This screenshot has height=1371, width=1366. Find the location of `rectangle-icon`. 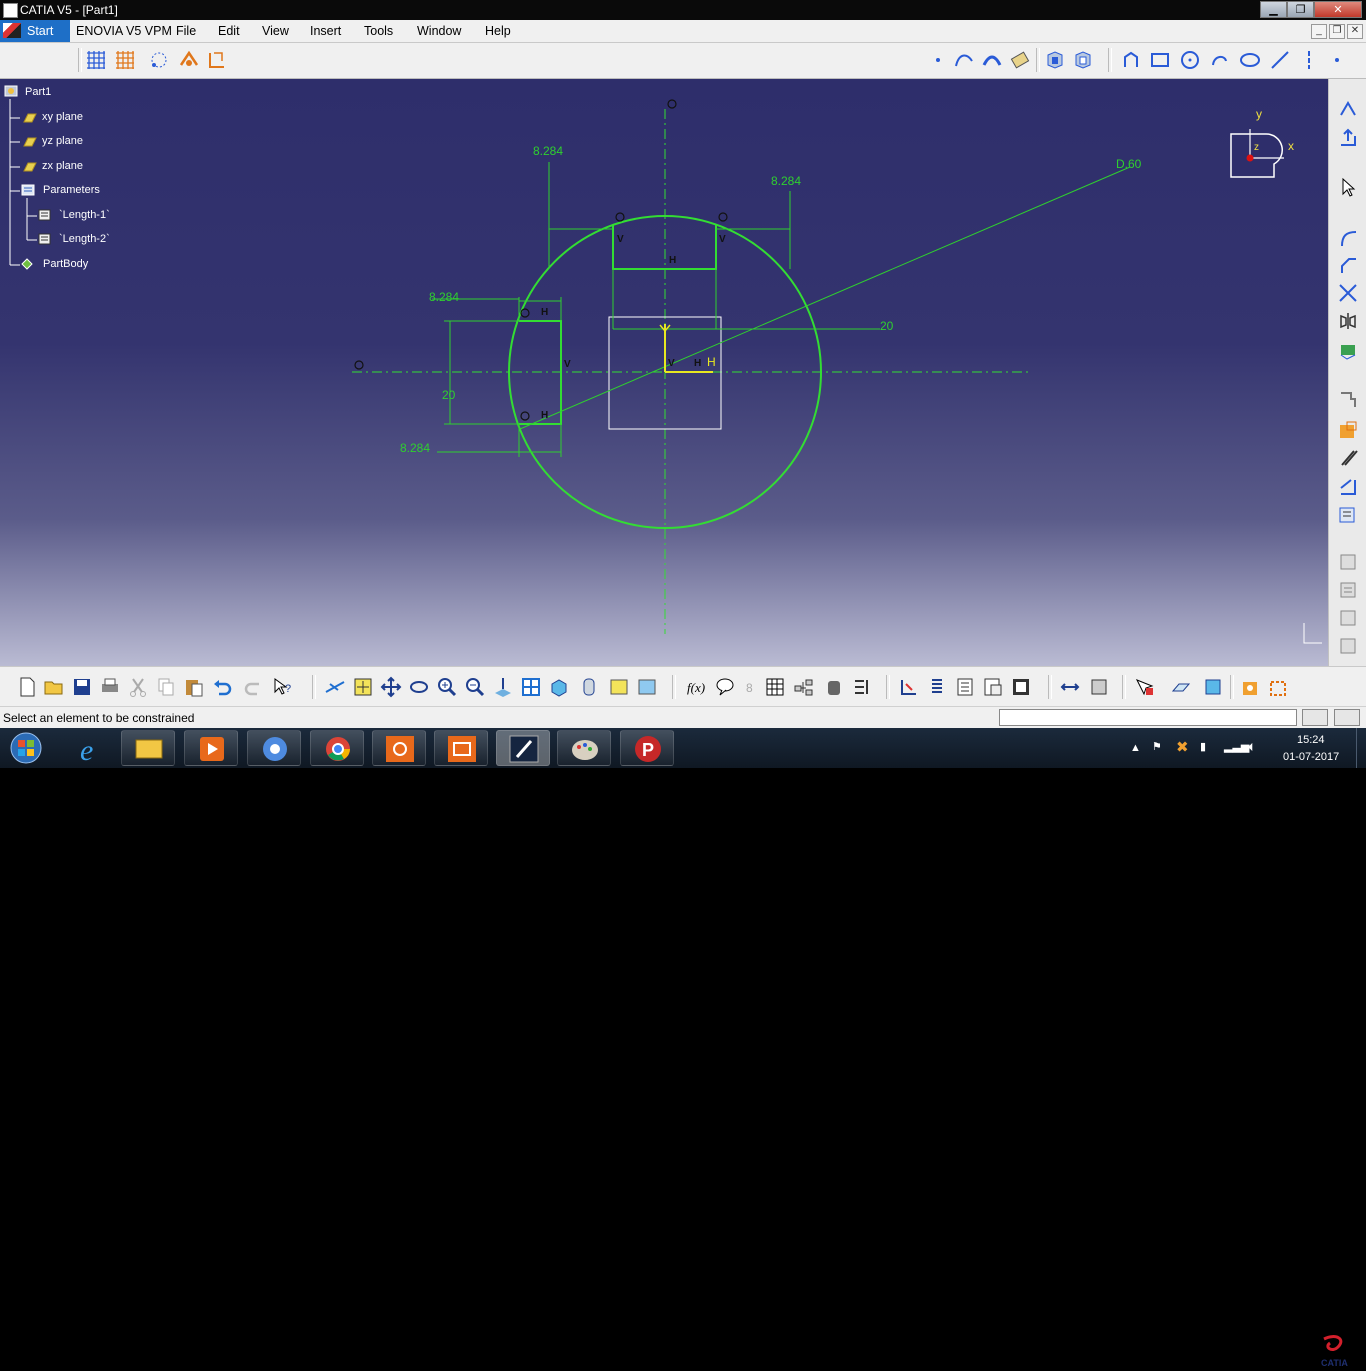

rectangle-icon is located at coordinates (1160, 60).